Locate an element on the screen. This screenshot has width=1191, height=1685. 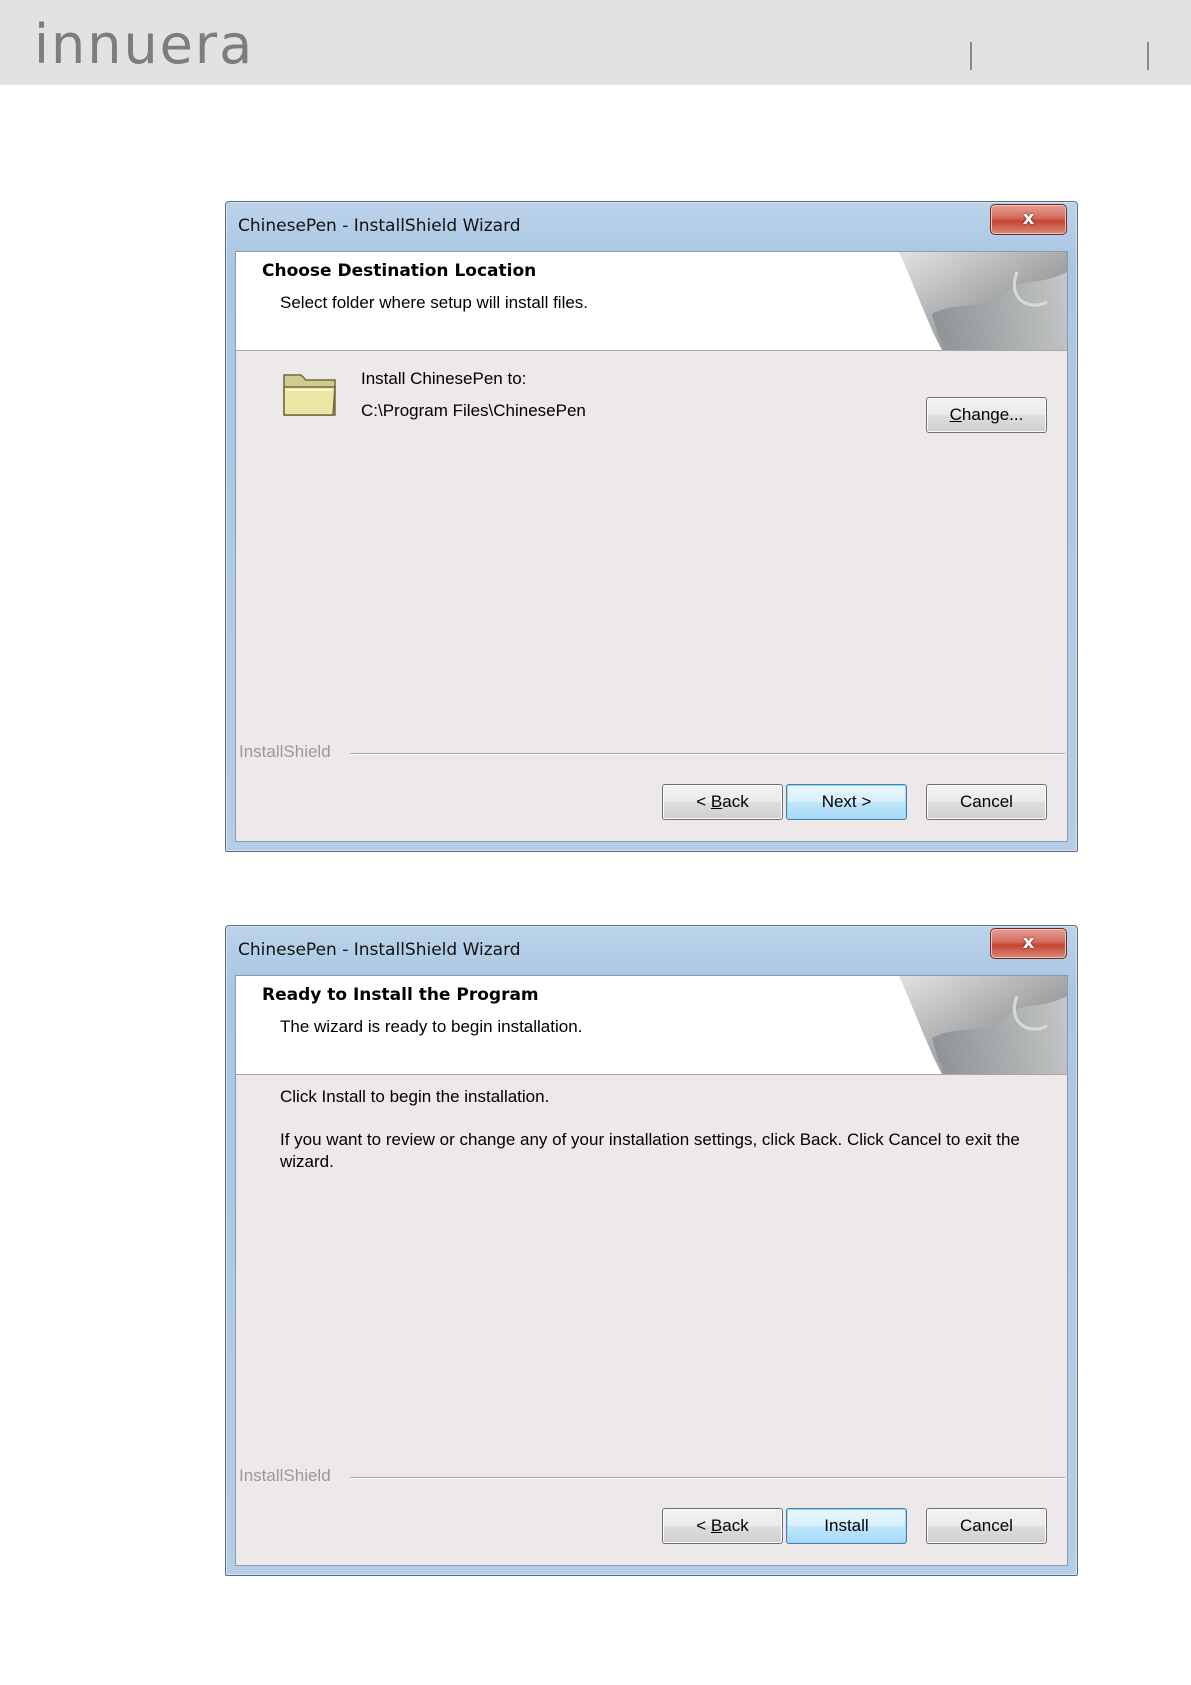
change-mnemonic: C is located at coordinates (955, 414).